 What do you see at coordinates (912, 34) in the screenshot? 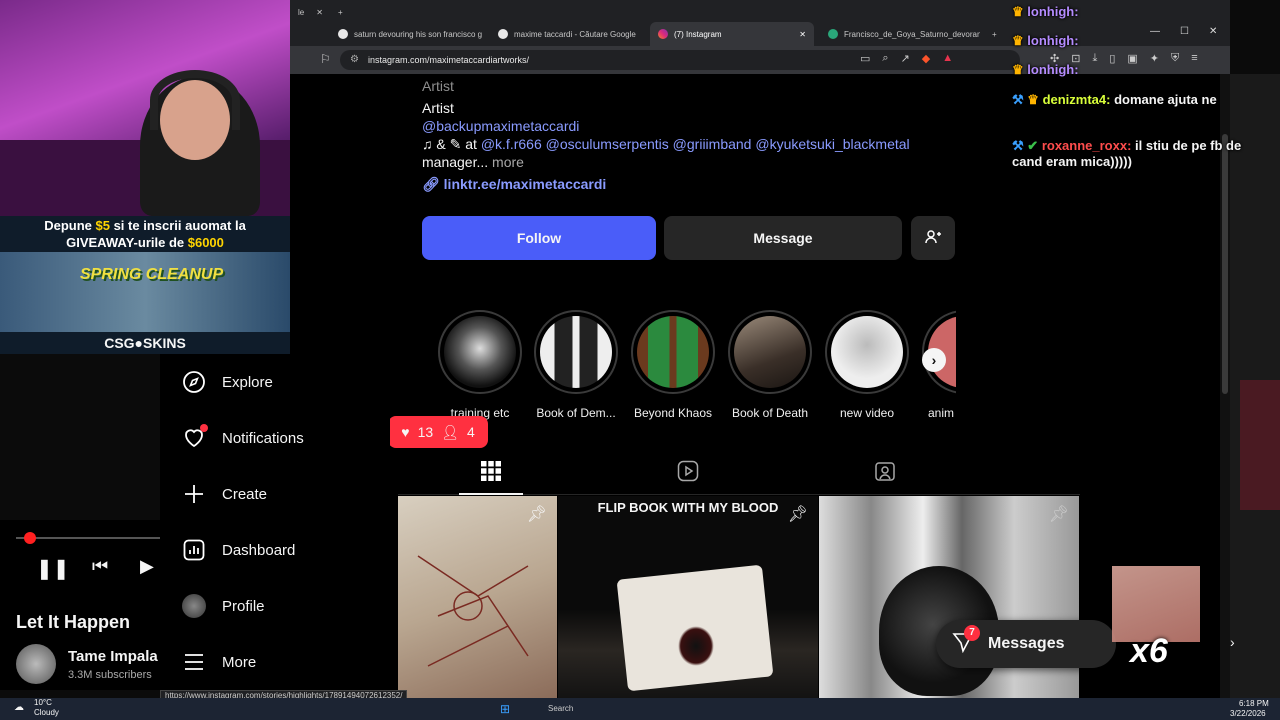
I see `tab-label: Francisco_de_Goya_Saturno_devoran` at bounding box center [912, 34].